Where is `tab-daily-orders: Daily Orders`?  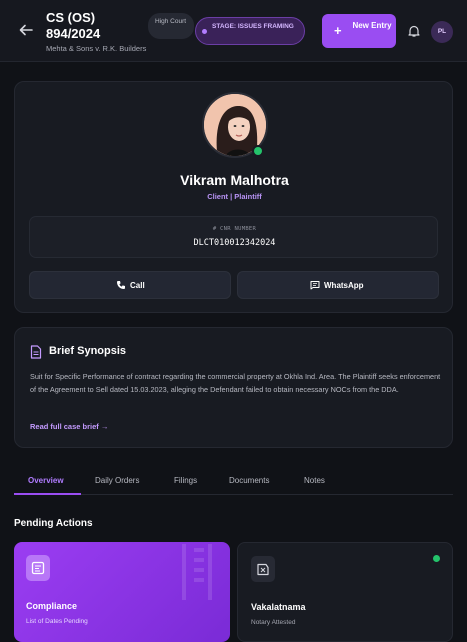
tab-daily-orders: Daily Orders is located at coordinates (117, 480).